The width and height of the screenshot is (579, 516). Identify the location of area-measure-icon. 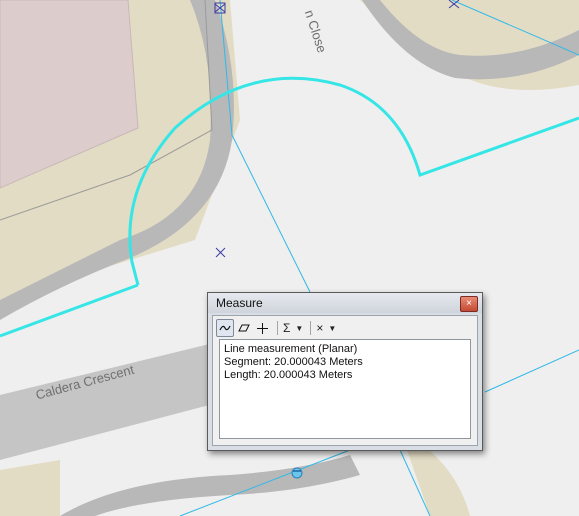
(244, 328).